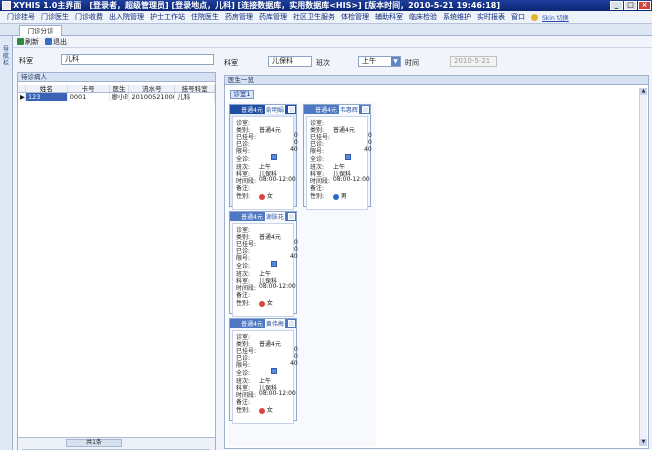 The height and width of the screenshot is (450, 652). What do you see at coordinates (56, 42) in the screenshot?
I see `exit-button: 退出` at bounding box center [56, 42].